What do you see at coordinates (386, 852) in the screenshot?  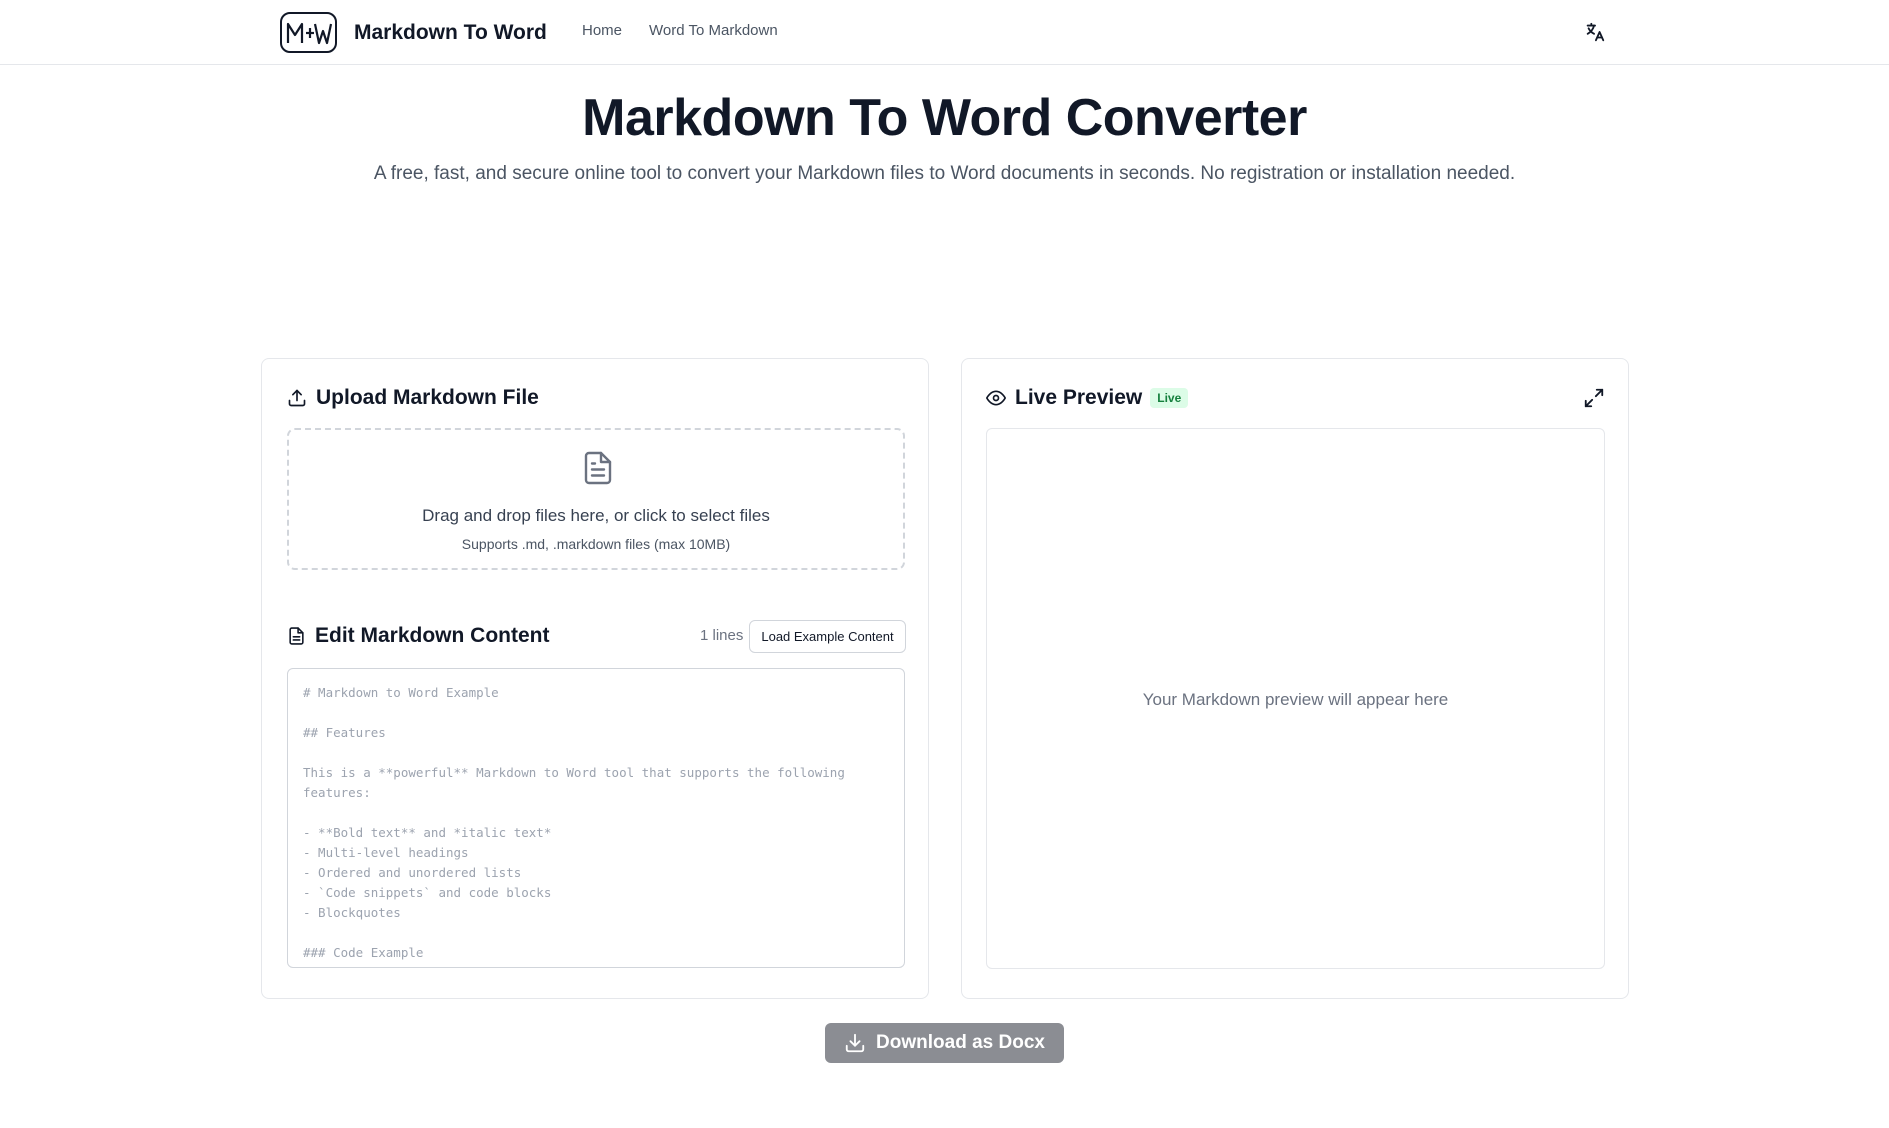 I see `editor-placeholder-line: - Multi-level headings` at bounding box center [386, 852].